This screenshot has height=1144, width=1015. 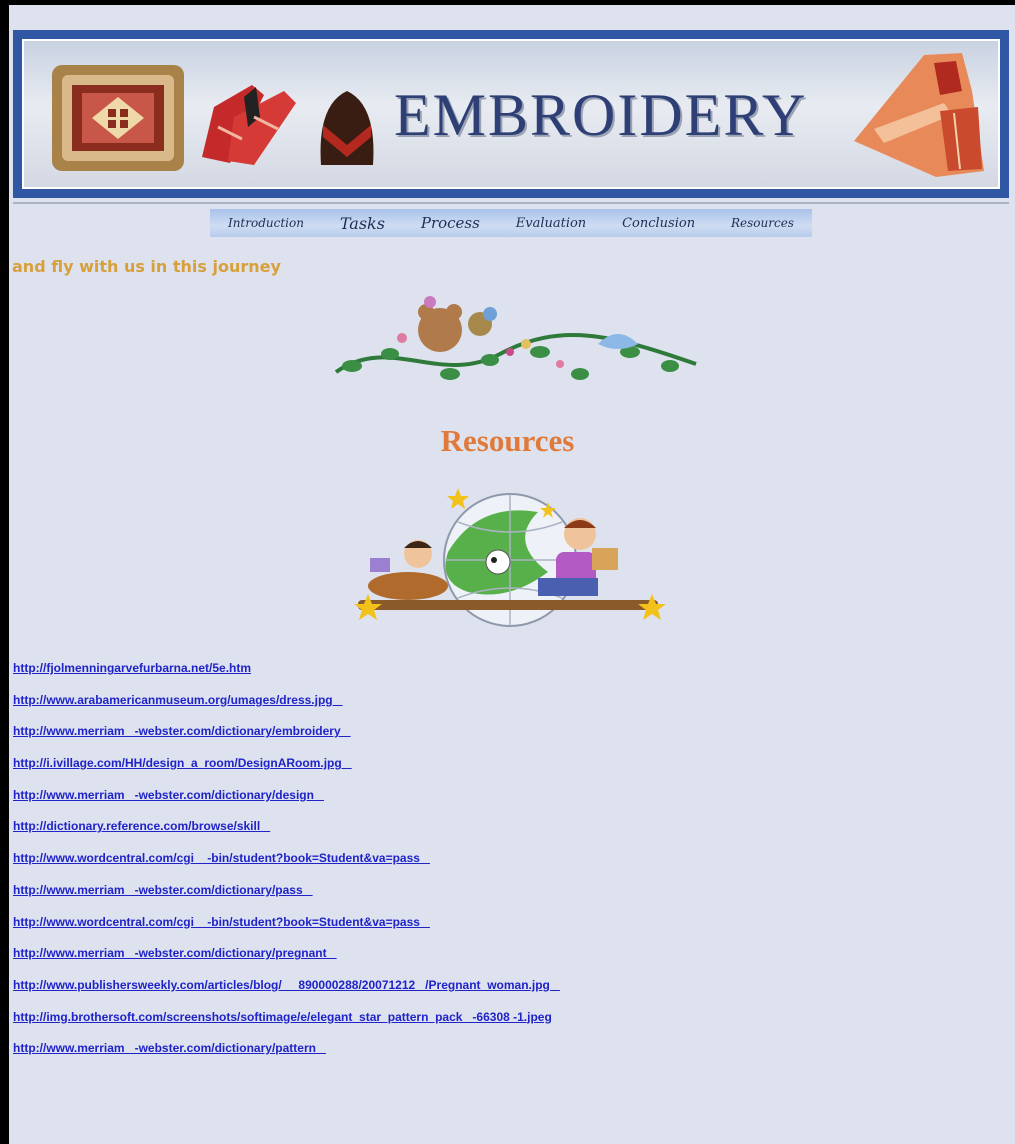 What do you see at coordinates (601, 115) in the screenshot?
I see `banner-title: EMBROIDERY` at bounding box center [601, 115].